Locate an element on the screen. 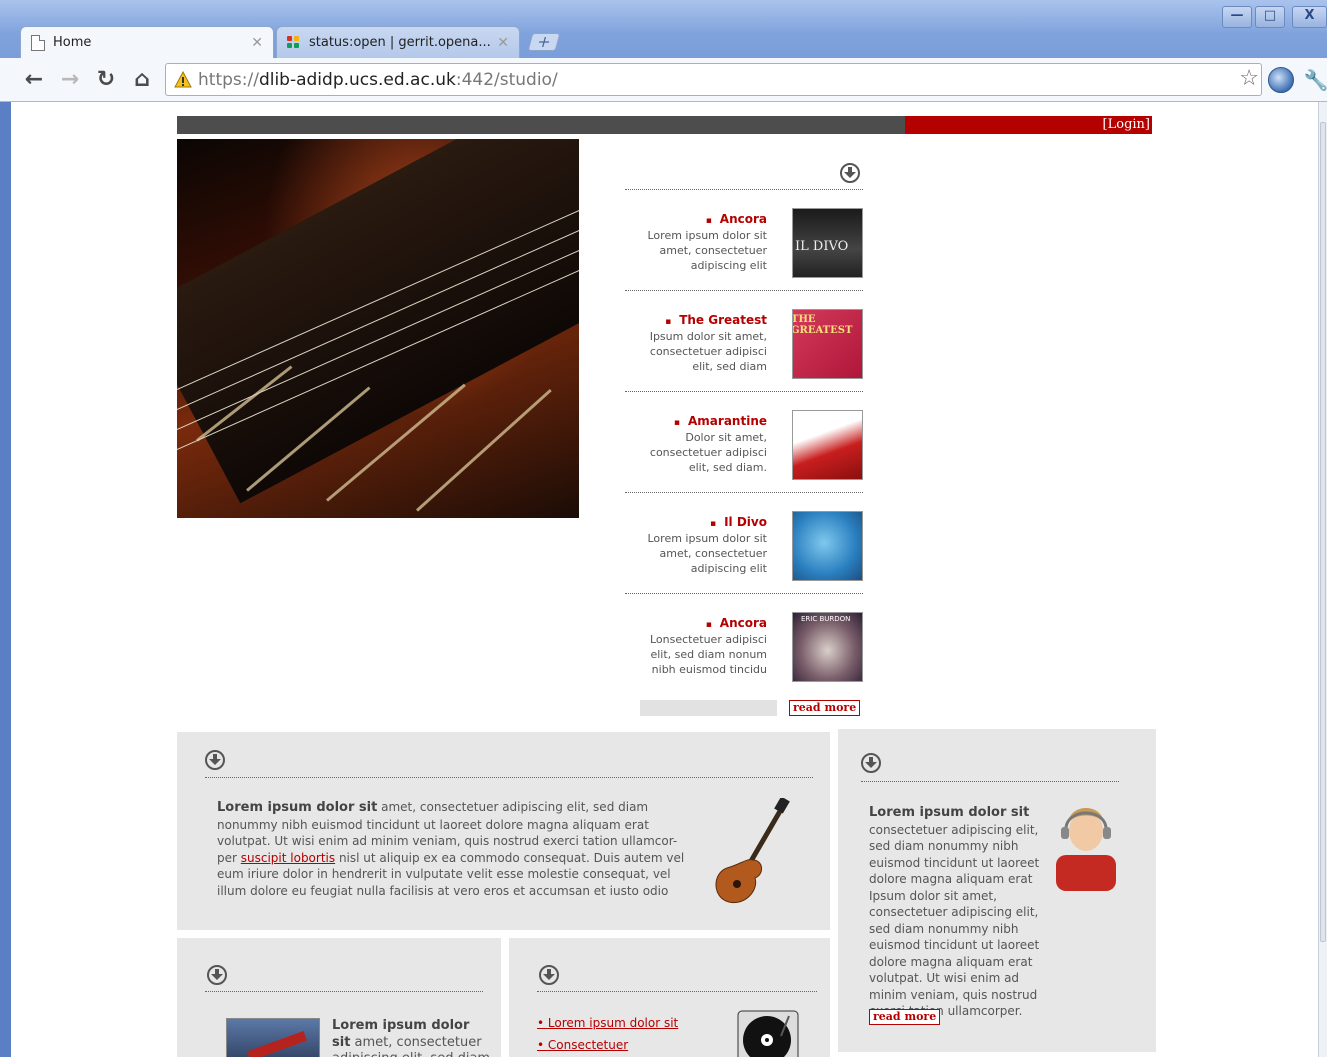  electric-guitar-image is located at coordinates (752, 851).